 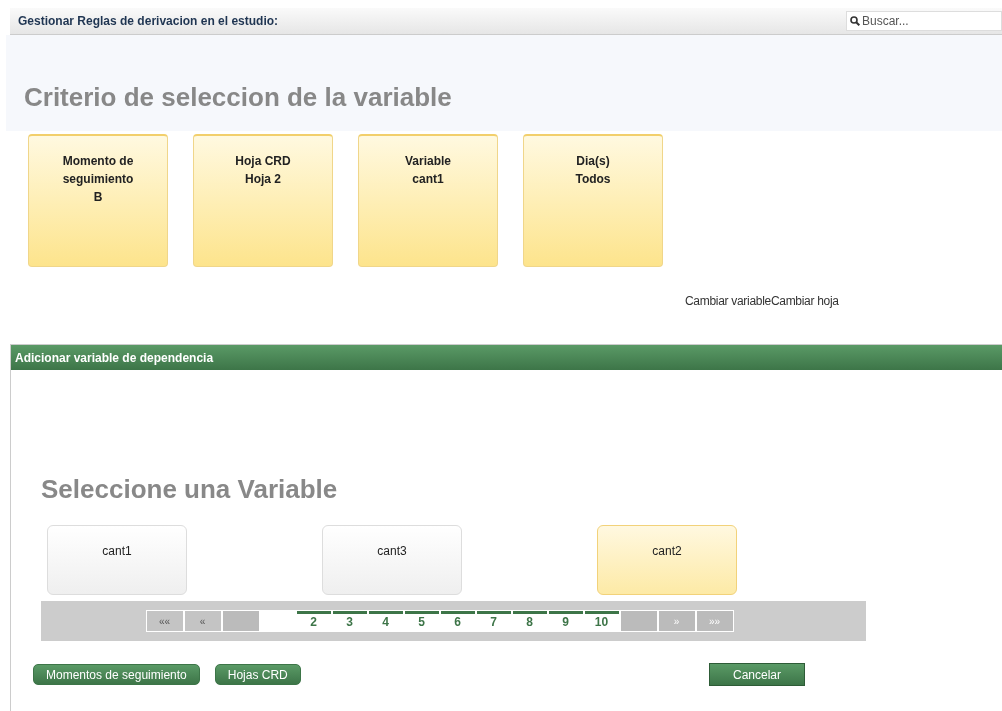 I want to click on change-link: Cambiar variable, so click(x=728, y=301).